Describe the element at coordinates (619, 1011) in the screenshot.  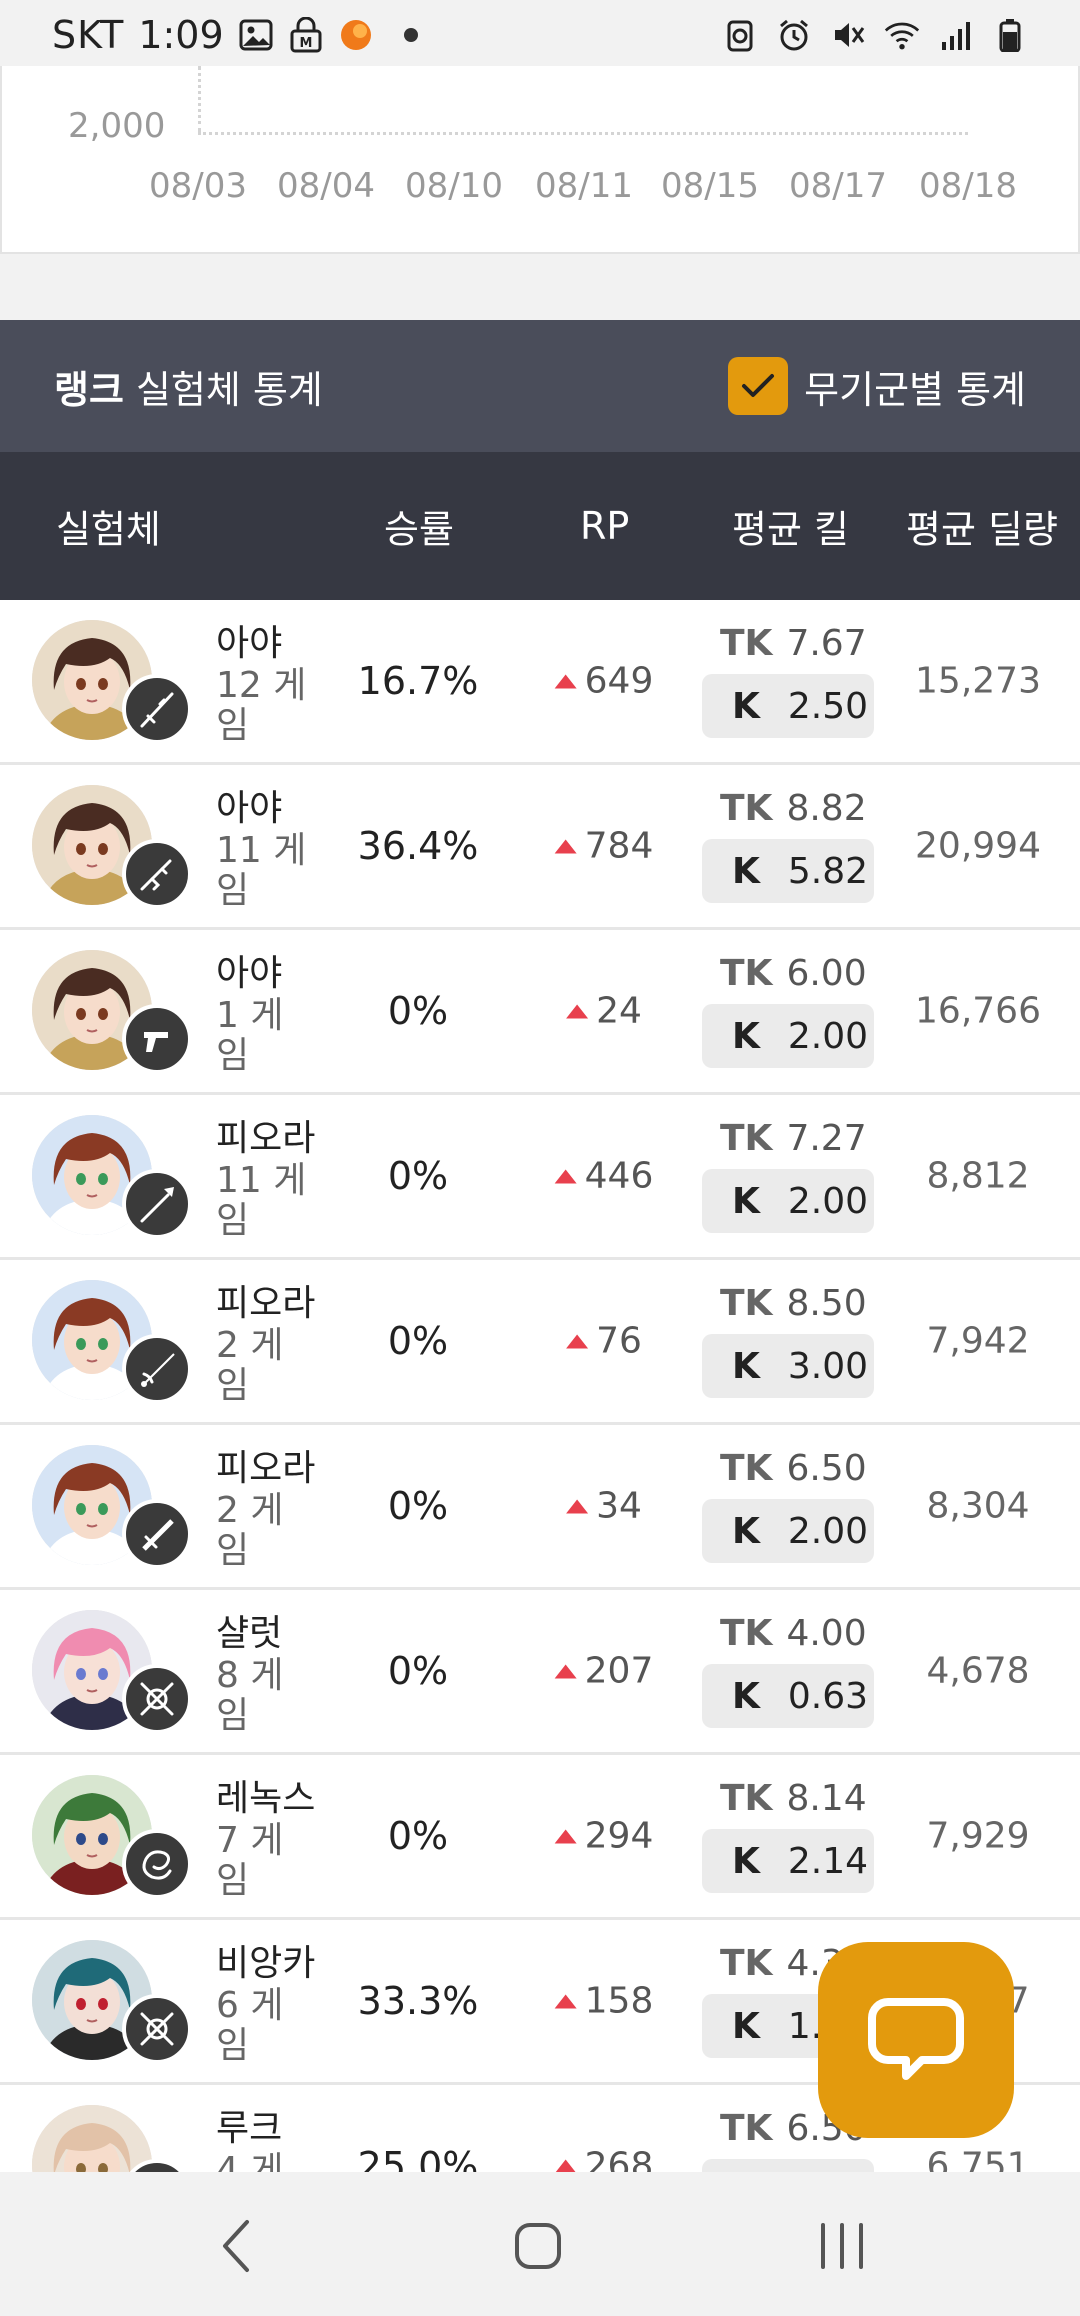
I see `rp-value: 24` at that location.